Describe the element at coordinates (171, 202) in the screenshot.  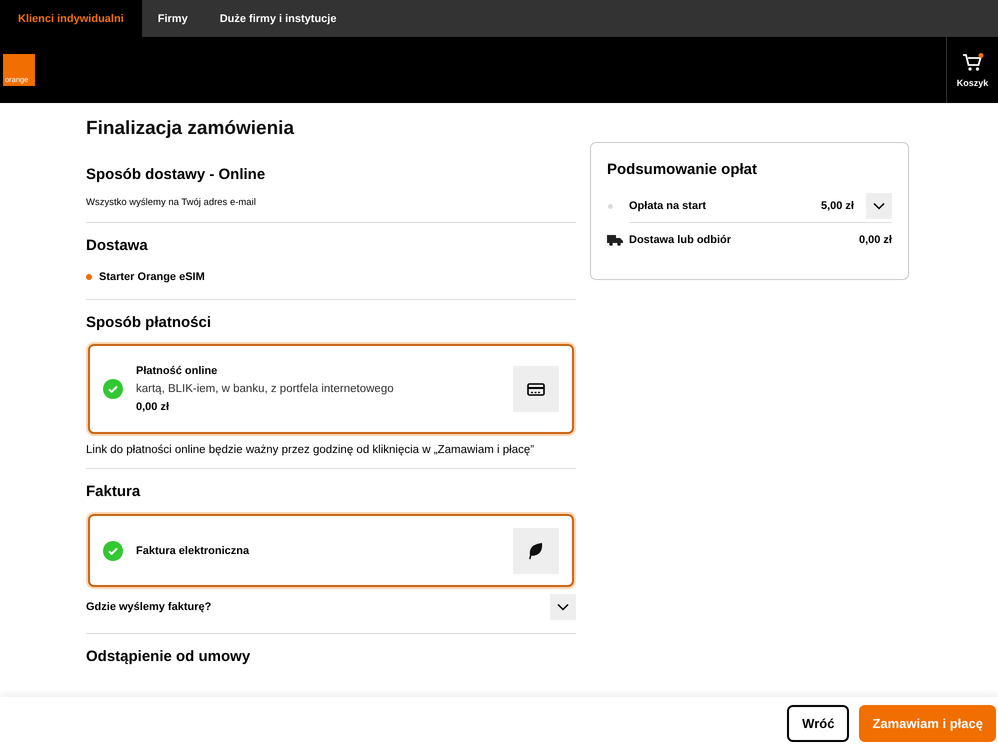
I see `delivery-info: Wszystko wyślemy na Twój adres e-mail` at that location.